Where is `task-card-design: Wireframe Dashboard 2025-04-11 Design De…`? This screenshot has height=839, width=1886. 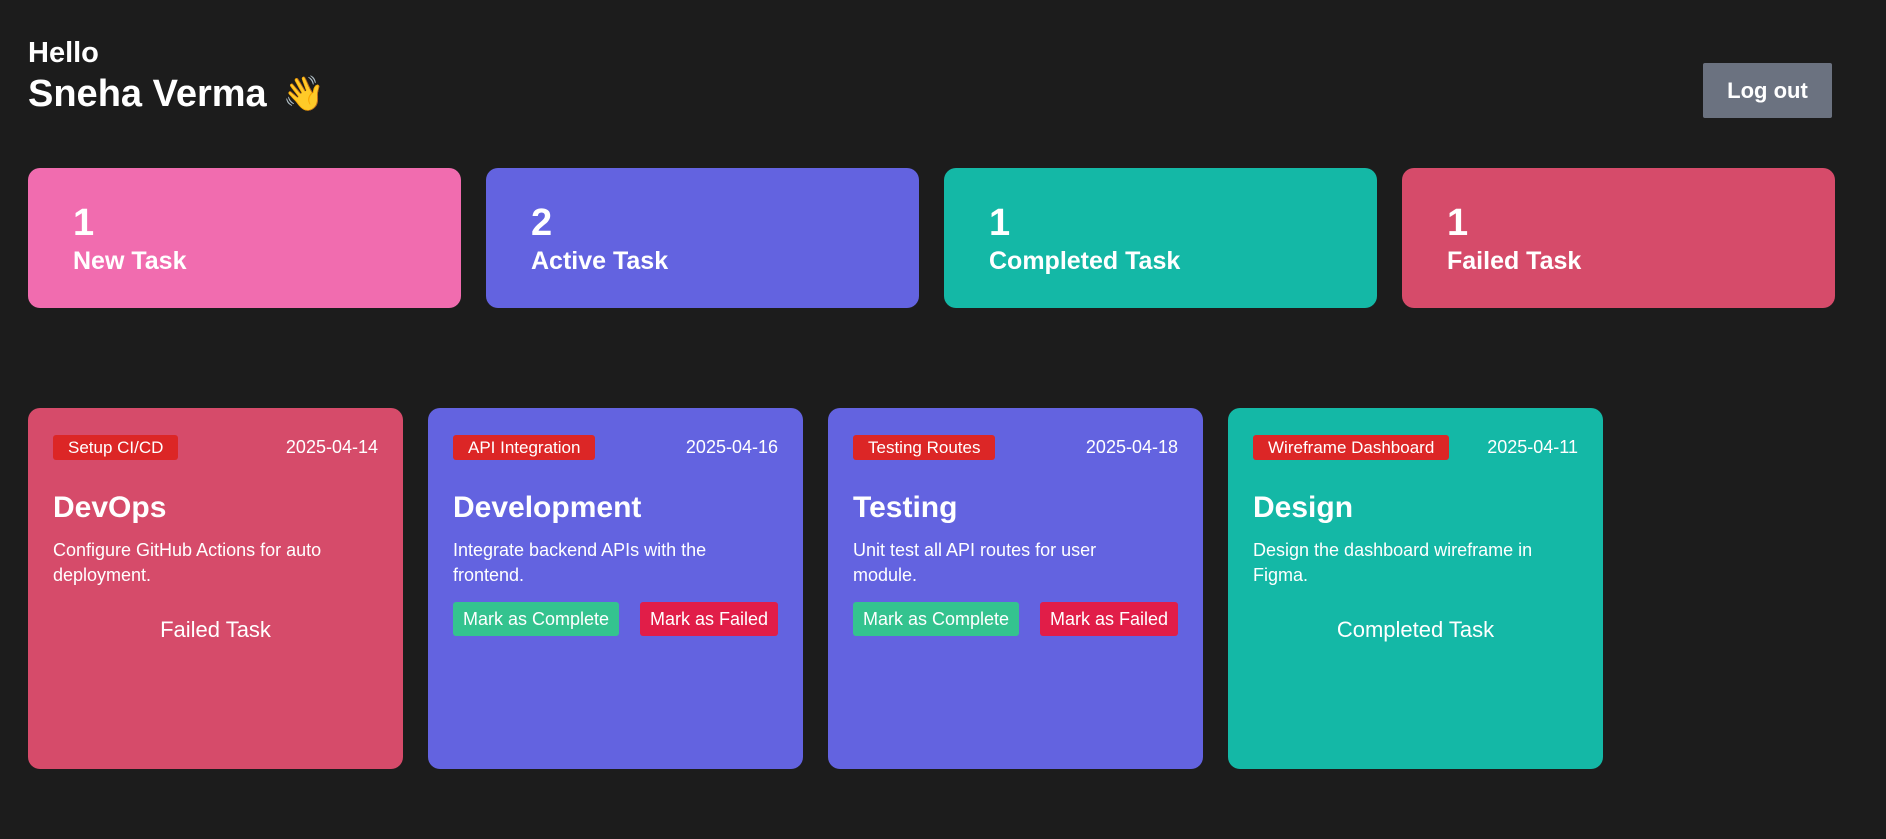
task-card-design: Wireframe Dashboard 2025-04-11 Design De… is located at coordinates (1415, 588).